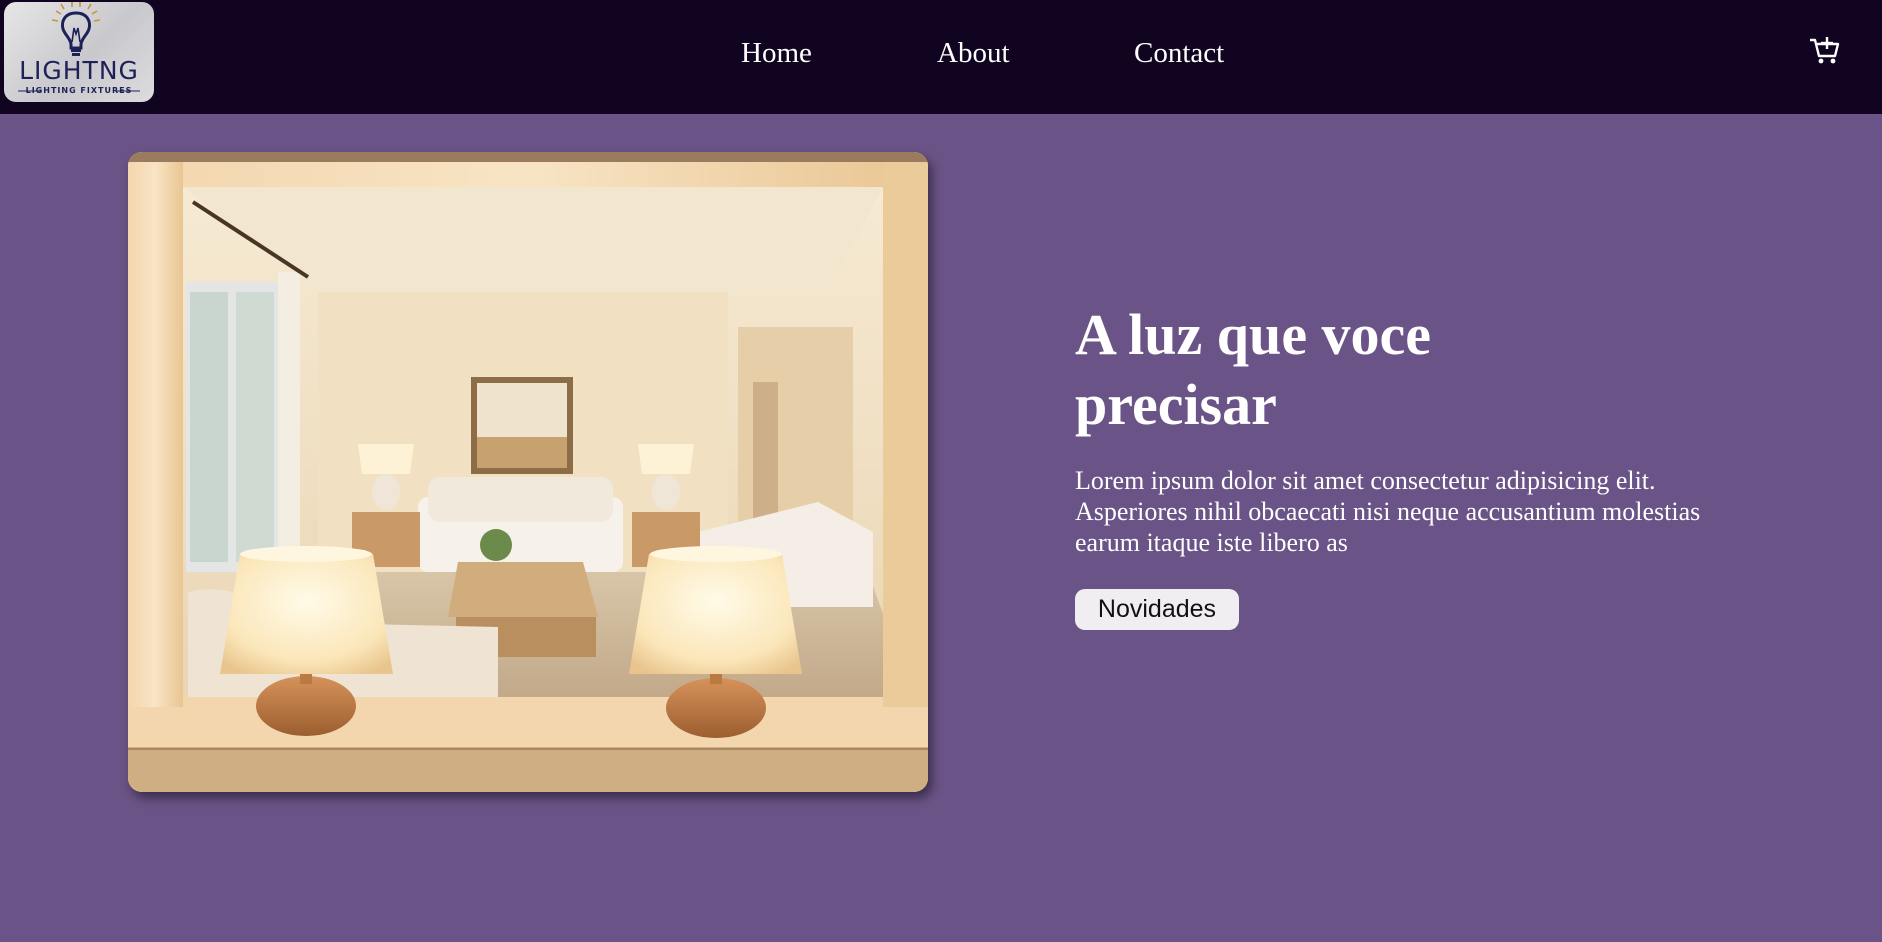  Describe the element at coordinates (79, 90) in the screenshot. I see `logo-tagline: LIGHTING FIXTURES` at that location.